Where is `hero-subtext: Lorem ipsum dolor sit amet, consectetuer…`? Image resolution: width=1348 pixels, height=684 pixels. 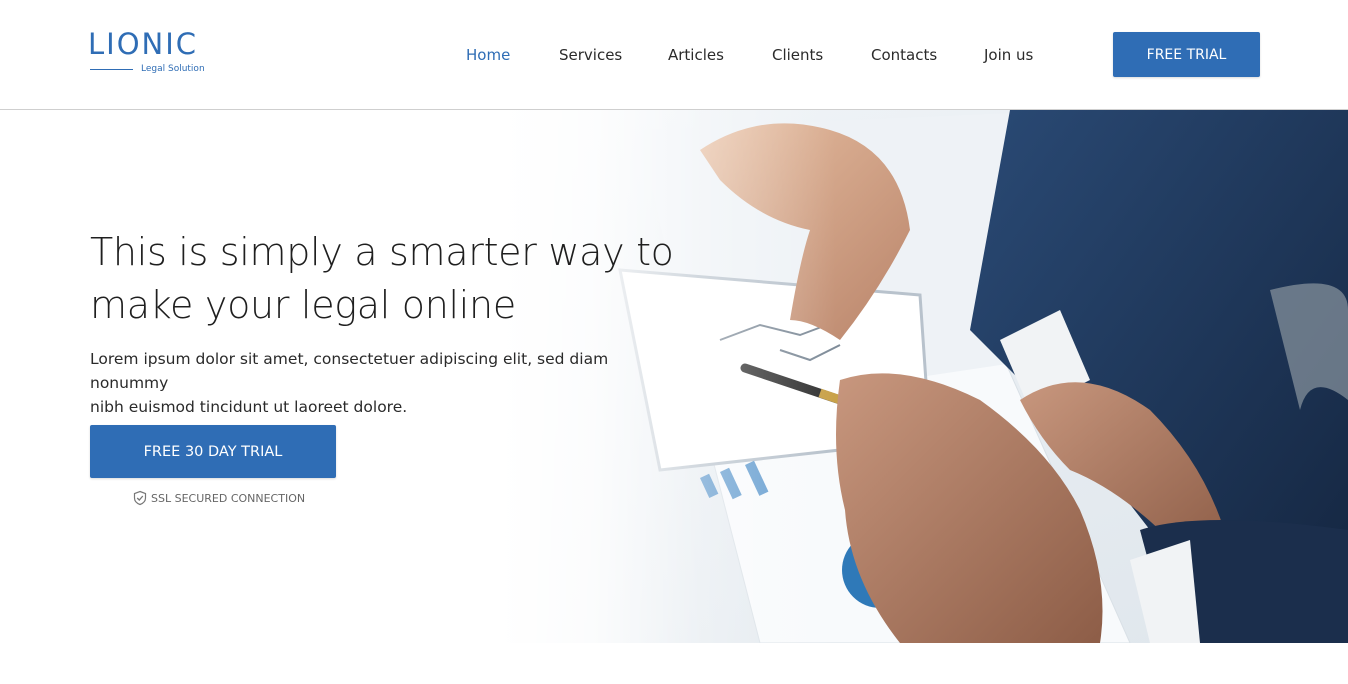 hero-subtext: Lorem ipsum dolor sit amet, consectetuer… is located at coordinates (390, 383).